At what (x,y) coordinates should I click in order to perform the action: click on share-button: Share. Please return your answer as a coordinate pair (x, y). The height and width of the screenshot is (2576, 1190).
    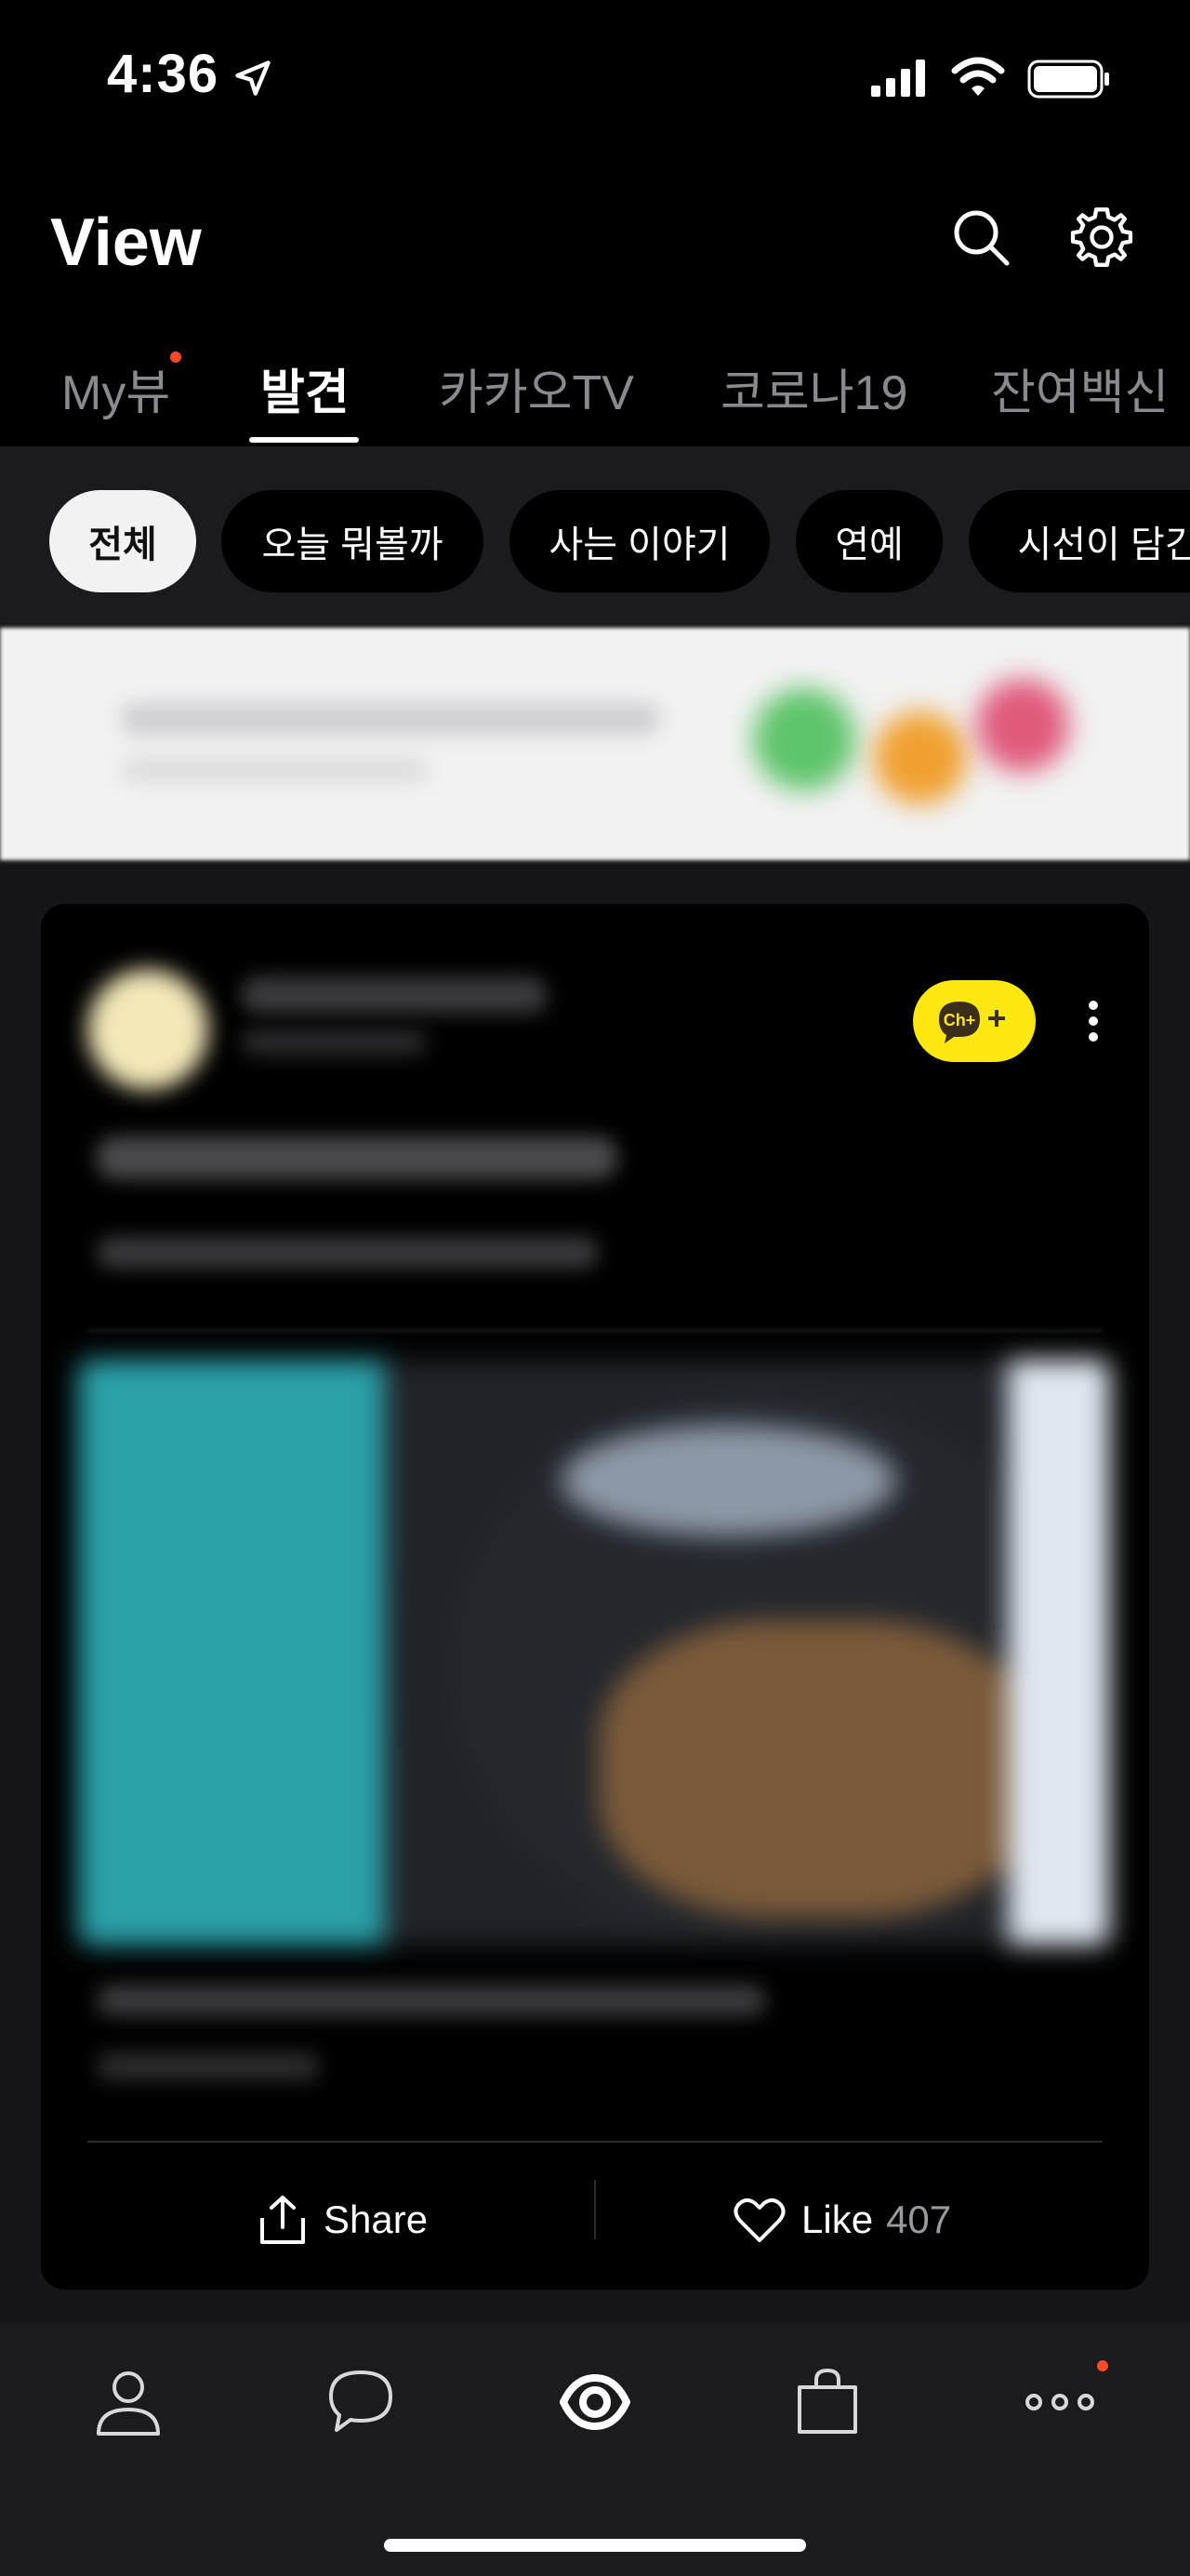
    Looking at the image, I should click on (342, 2220).